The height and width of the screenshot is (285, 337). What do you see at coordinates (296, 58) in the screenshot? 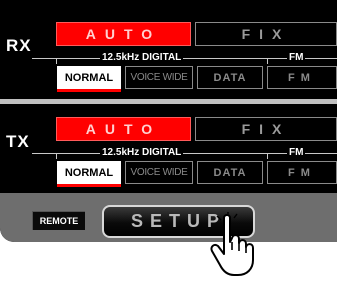
I see `rx-fm-caption: FM` at bounding box center [296, 58].